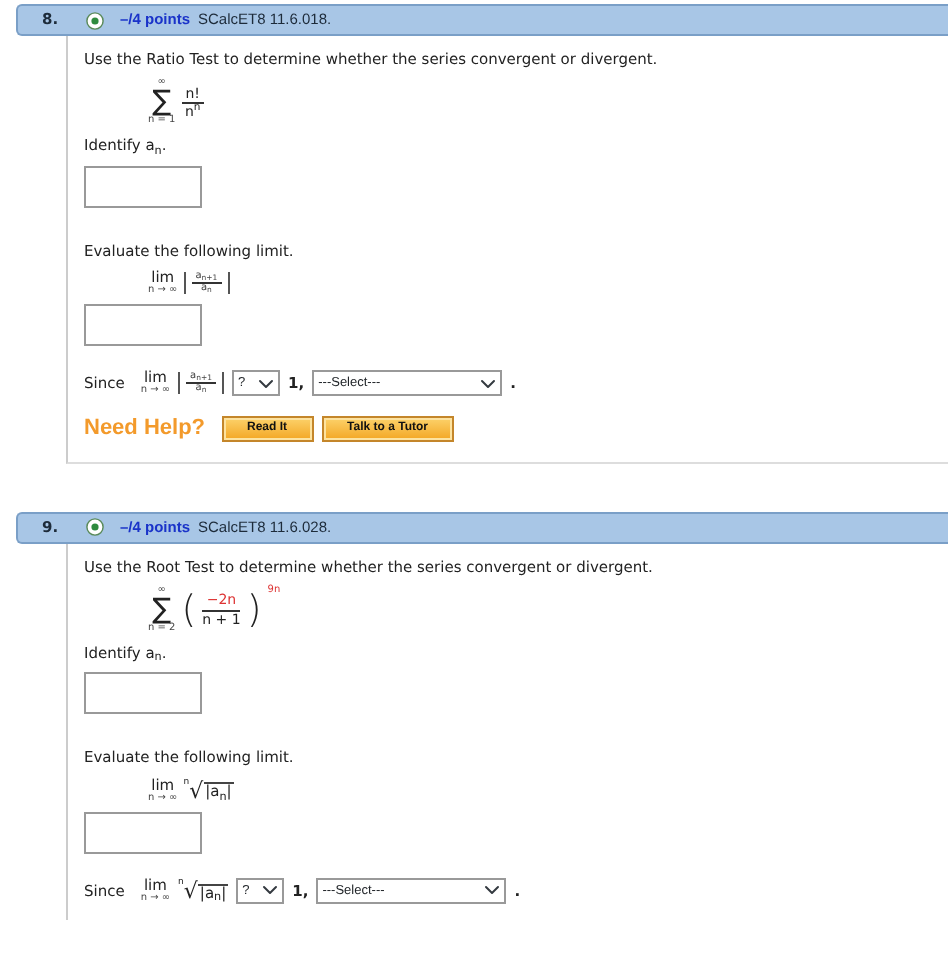 The height and width of the screenshot is (964, 948). Describe the element at coordinates (145, 429) in the screenshot. I see `need-help-label: Need Help?` at that location.